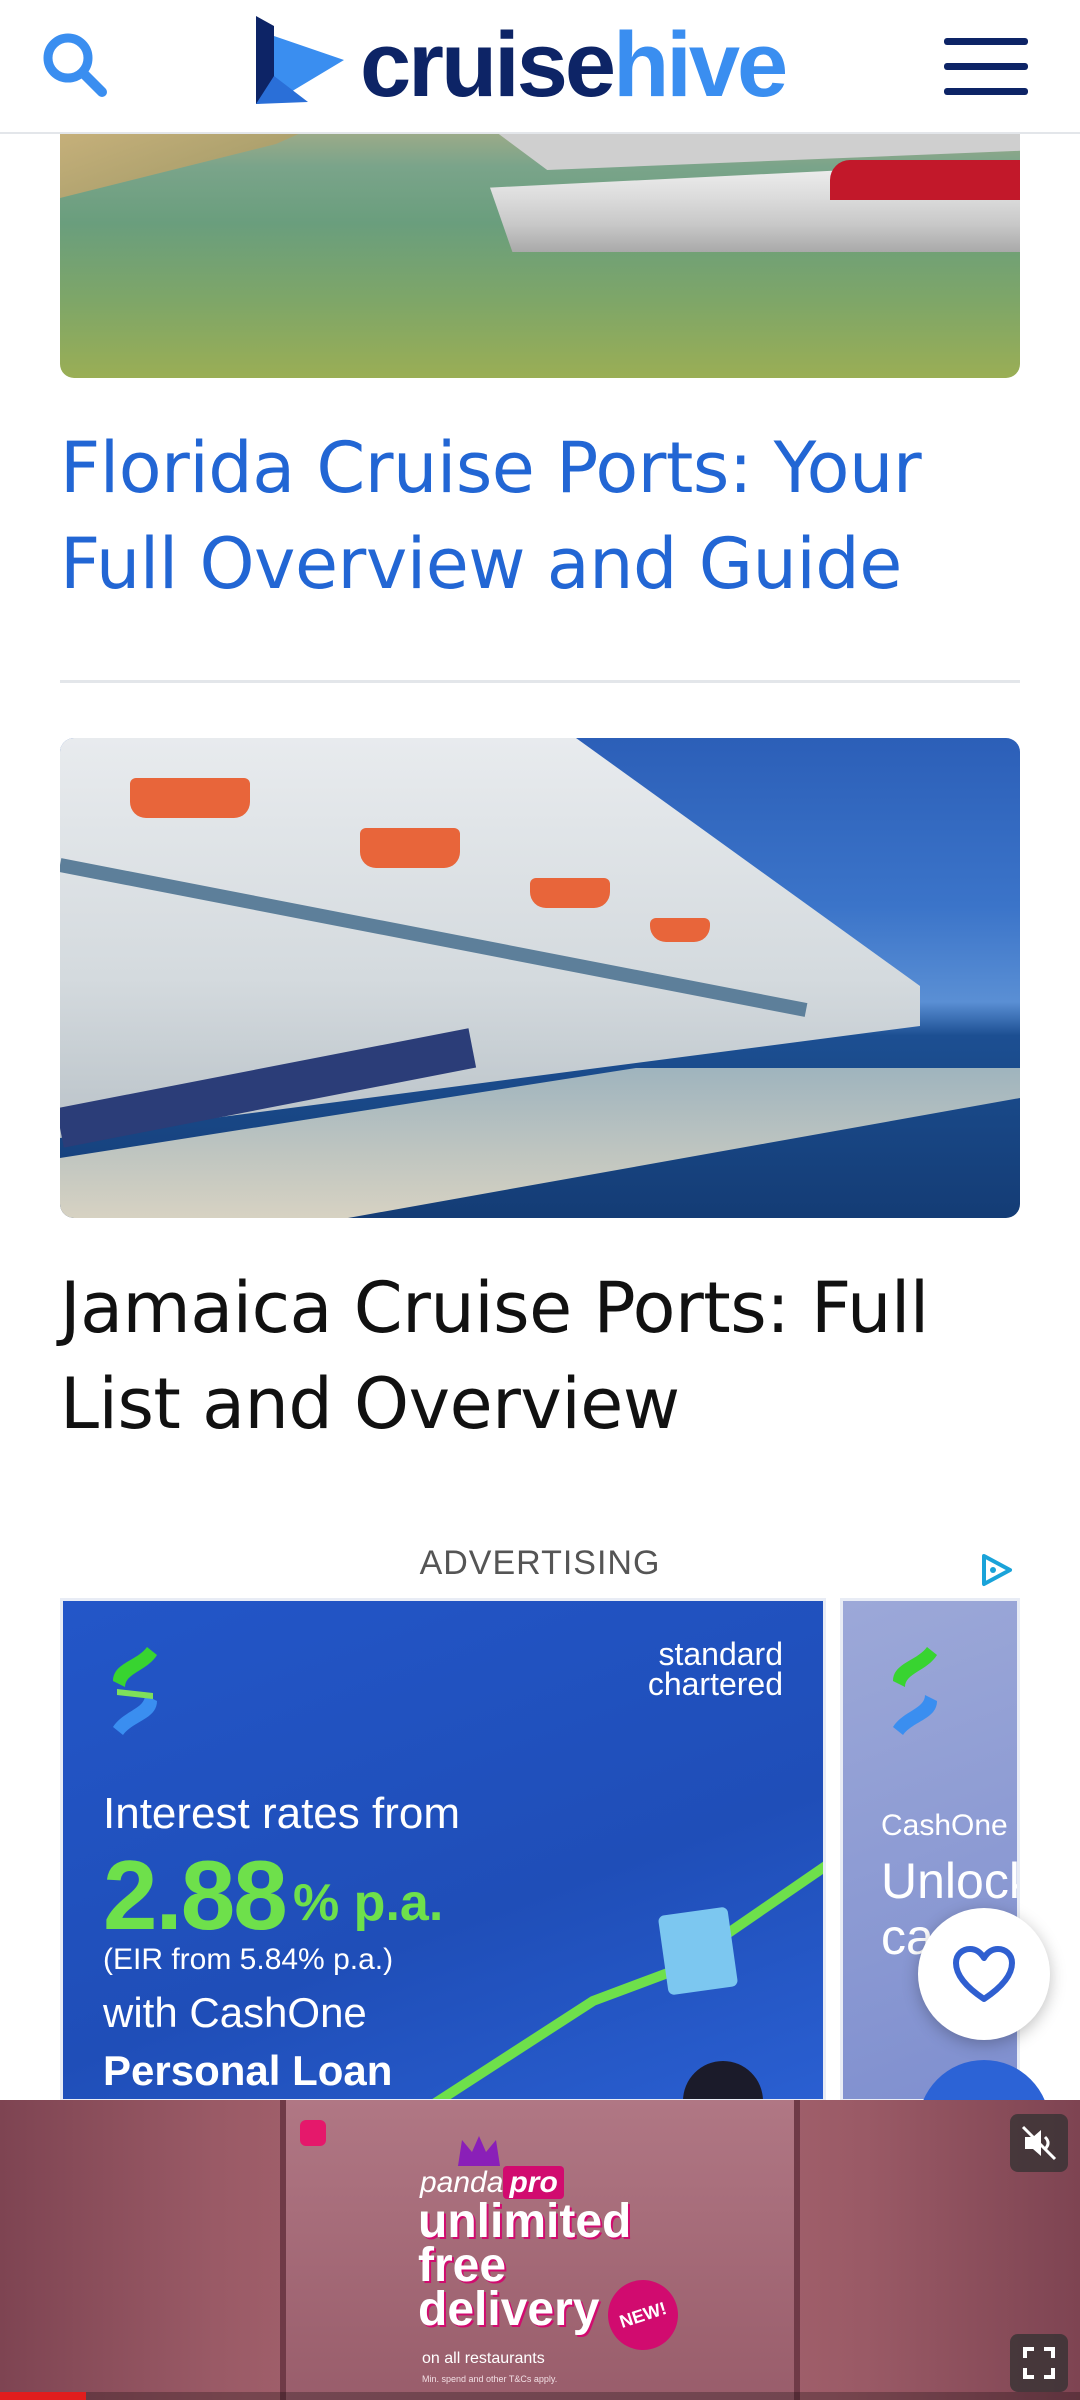 Image resolution: width=1080 pixels, height=2400 pixels. Describe the element at coordinates (43, 2396) in the screenshot. I see `video-progress-fill` at that location.